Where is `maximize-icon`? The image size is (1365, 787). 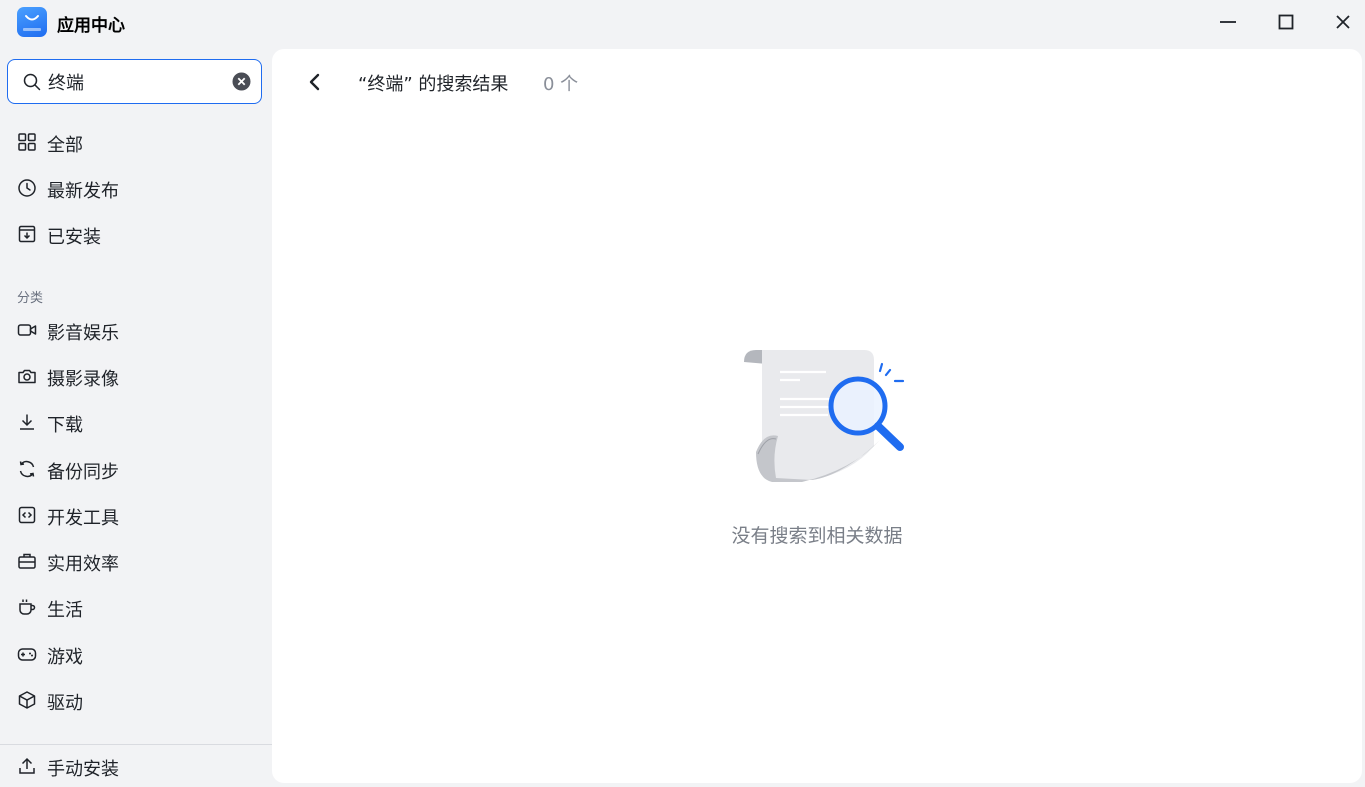
maximize-icon is located at coordinates (1286, 22).